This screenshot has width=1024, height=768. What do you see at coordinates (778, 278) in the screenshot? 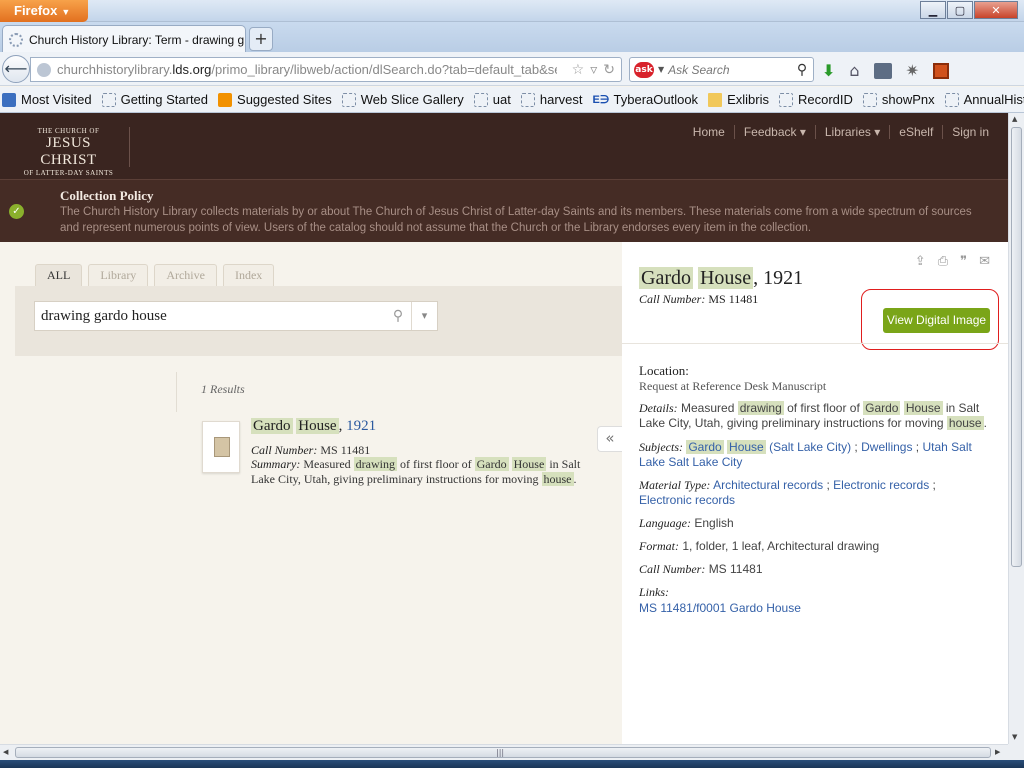
I see `detail-title-rest: , 1921` at bounding box center [778, 278].